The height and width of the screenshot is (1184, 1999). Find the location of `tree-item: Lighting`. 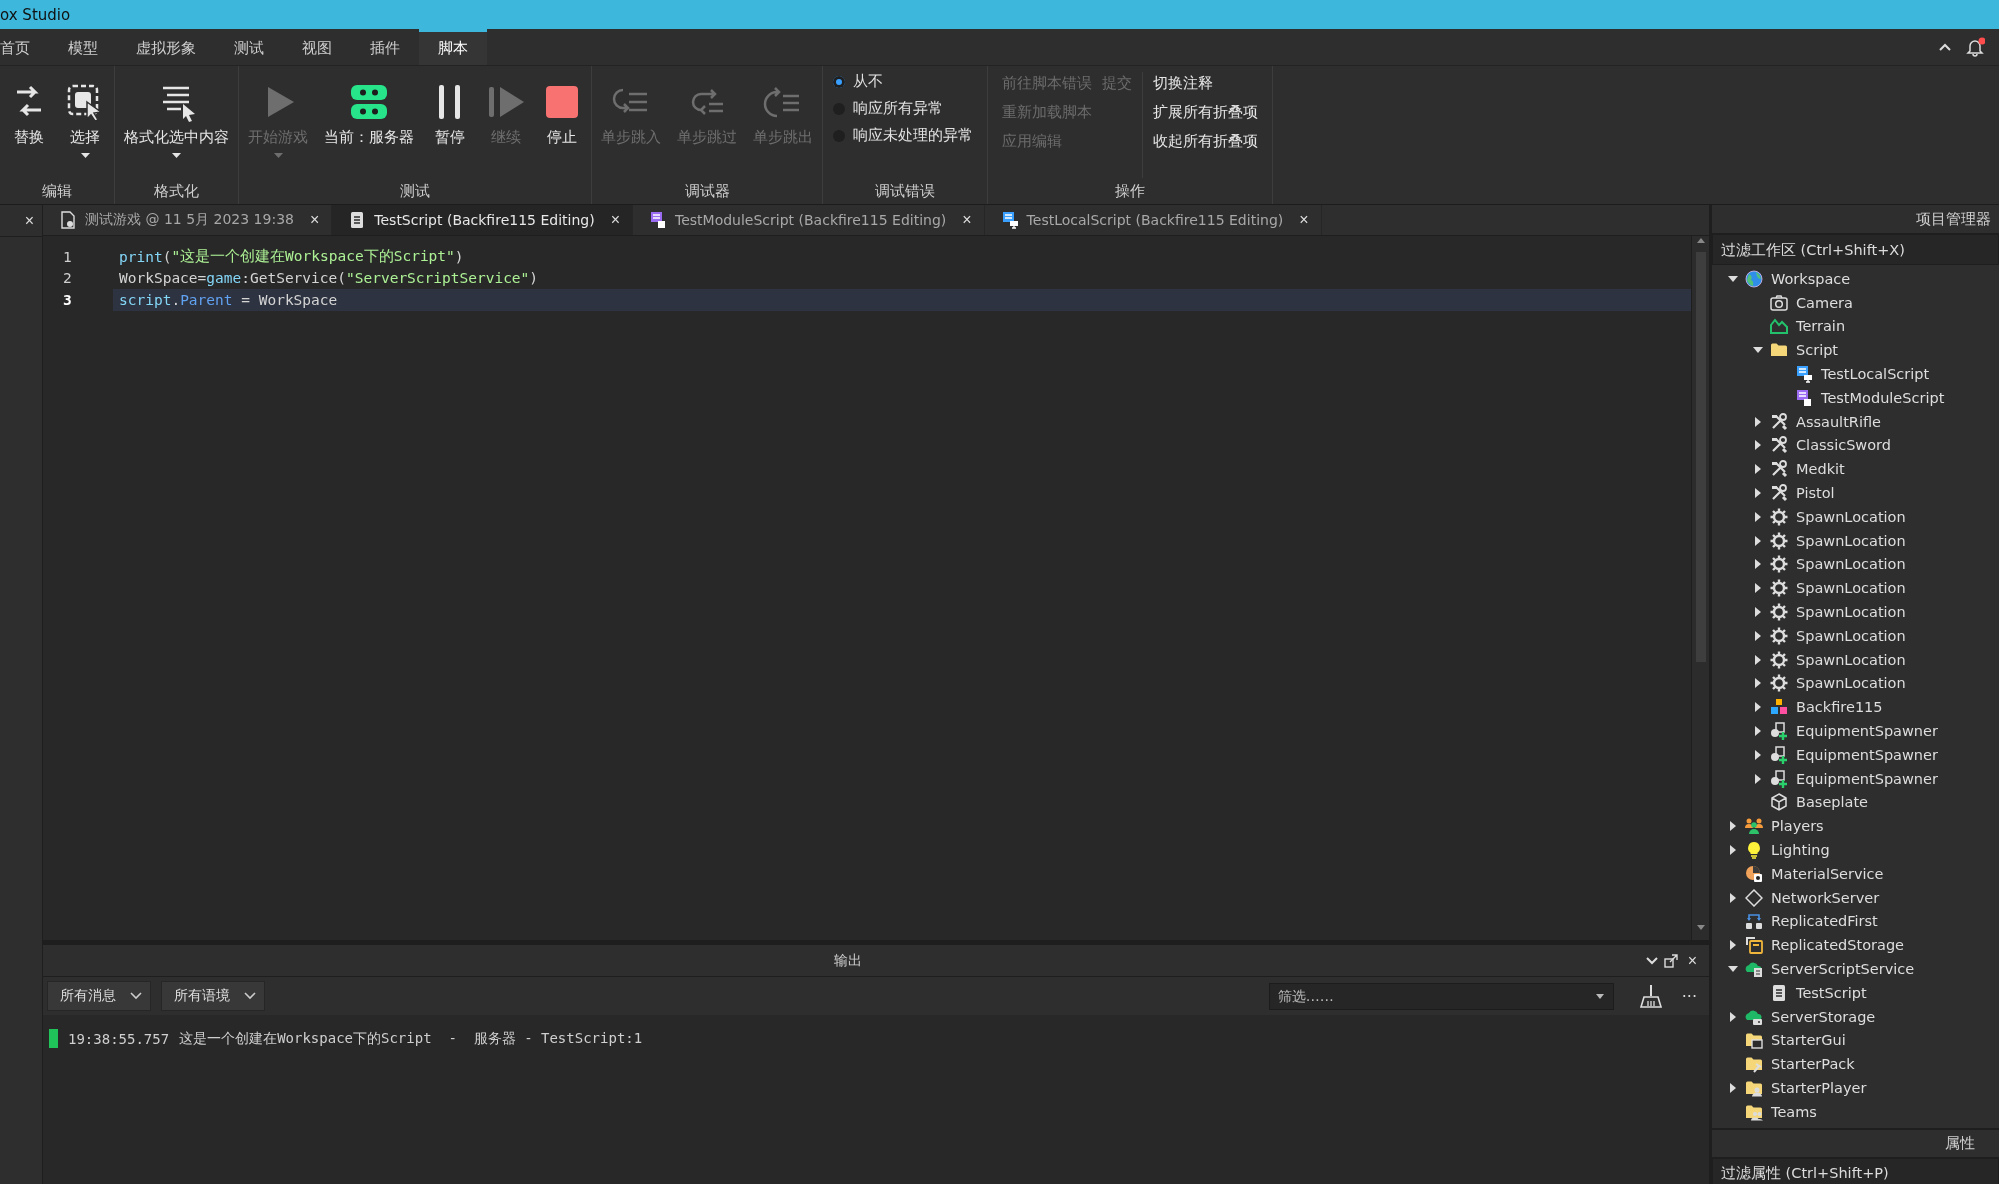

tree-item: Lighting is located at coordinates (1800, 850).